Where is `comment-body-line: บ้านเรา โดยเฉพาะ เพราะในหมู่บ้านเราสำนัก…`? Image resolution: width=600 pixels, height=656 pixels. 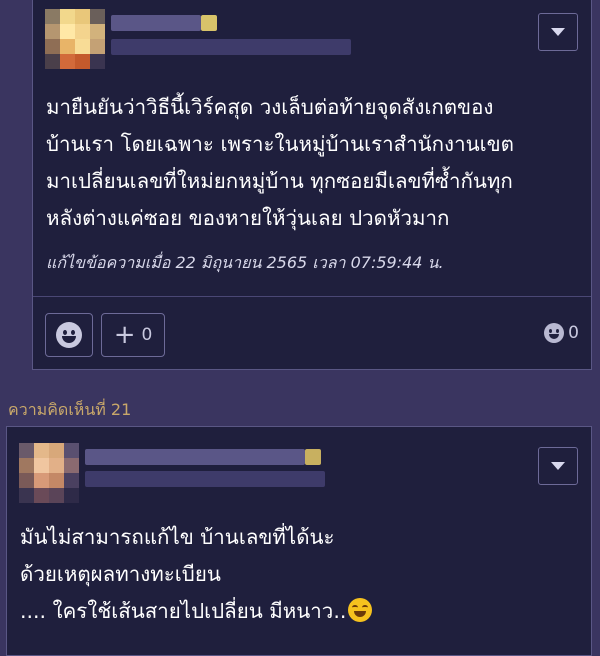
comment-body-line: บ้านเรา โดยเฉพาะ เพราะในหมู่บ้านเราสำนัก… is located at coordinates (280, 144).